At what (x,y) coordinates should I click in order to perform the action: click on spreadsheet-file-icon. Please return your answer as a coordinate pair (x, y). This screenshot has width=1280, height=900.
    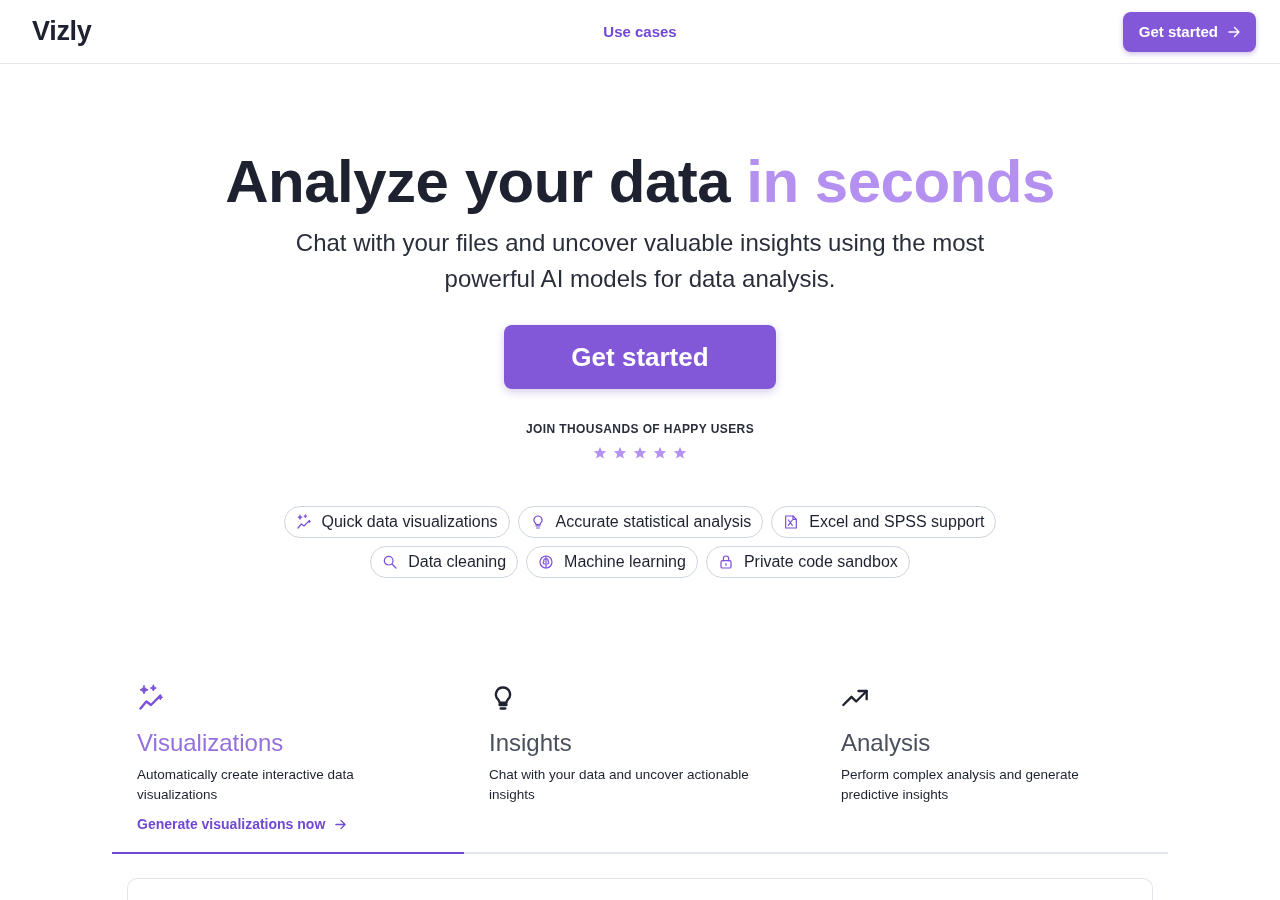
    Looking at the image, I should click on (791, 522).